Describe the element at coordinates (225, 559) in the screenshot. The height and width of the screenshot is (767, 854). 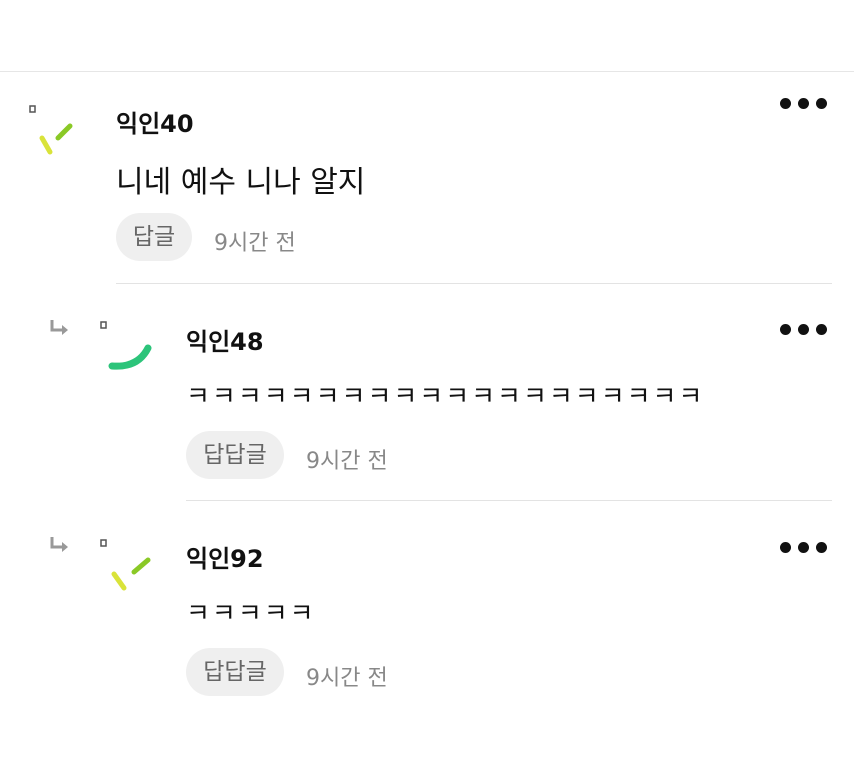
I see `comment-author: 익인92` at that location.